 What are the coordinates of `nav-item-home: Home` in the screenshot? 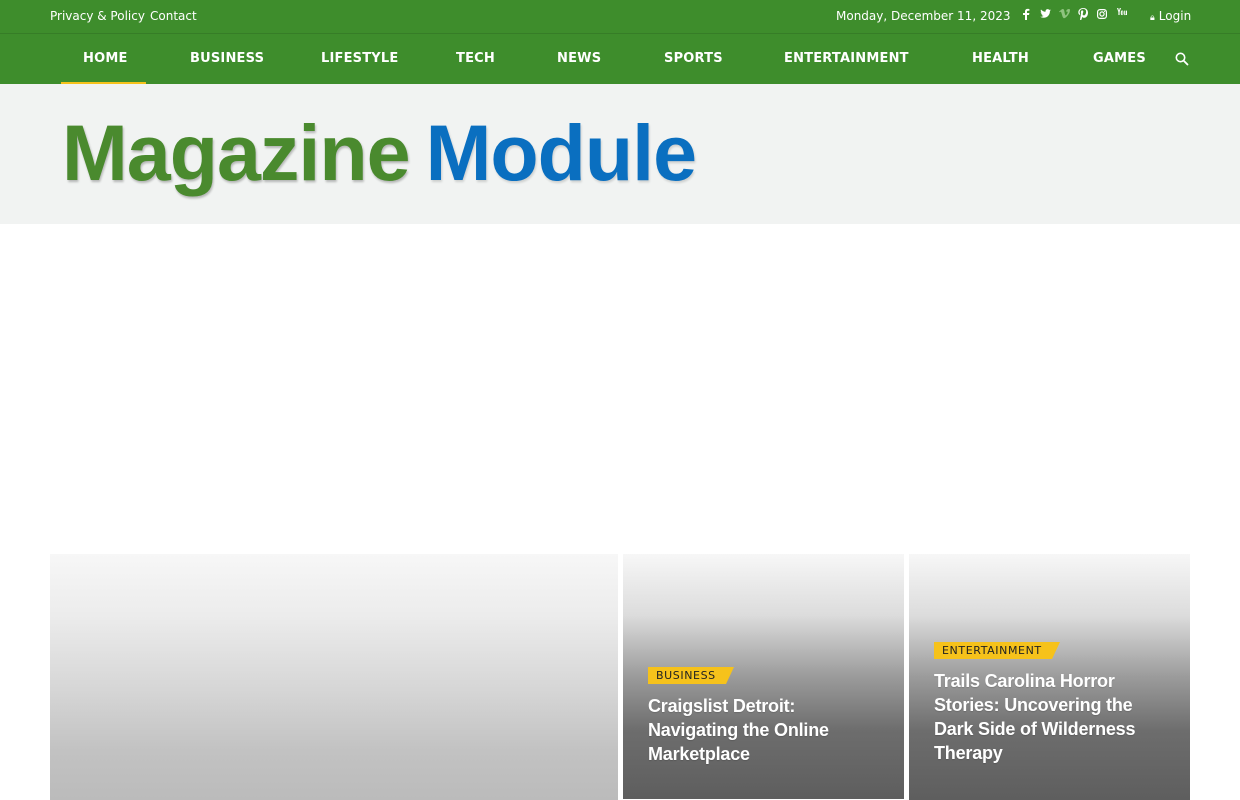 It's located at (105, 59).